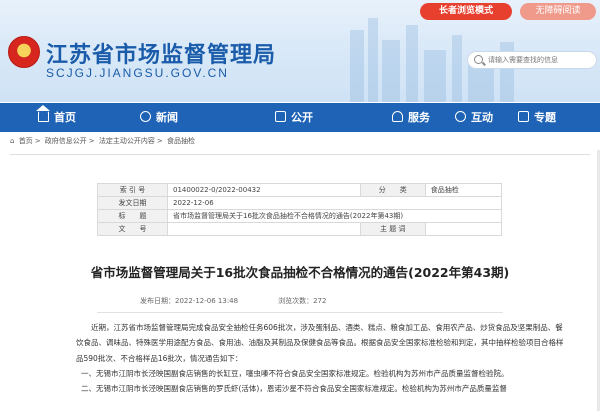 This screenshot has height=411, width=600. I want to click on accessible-reading-button: 无障碍阅读, so click(558, 11).